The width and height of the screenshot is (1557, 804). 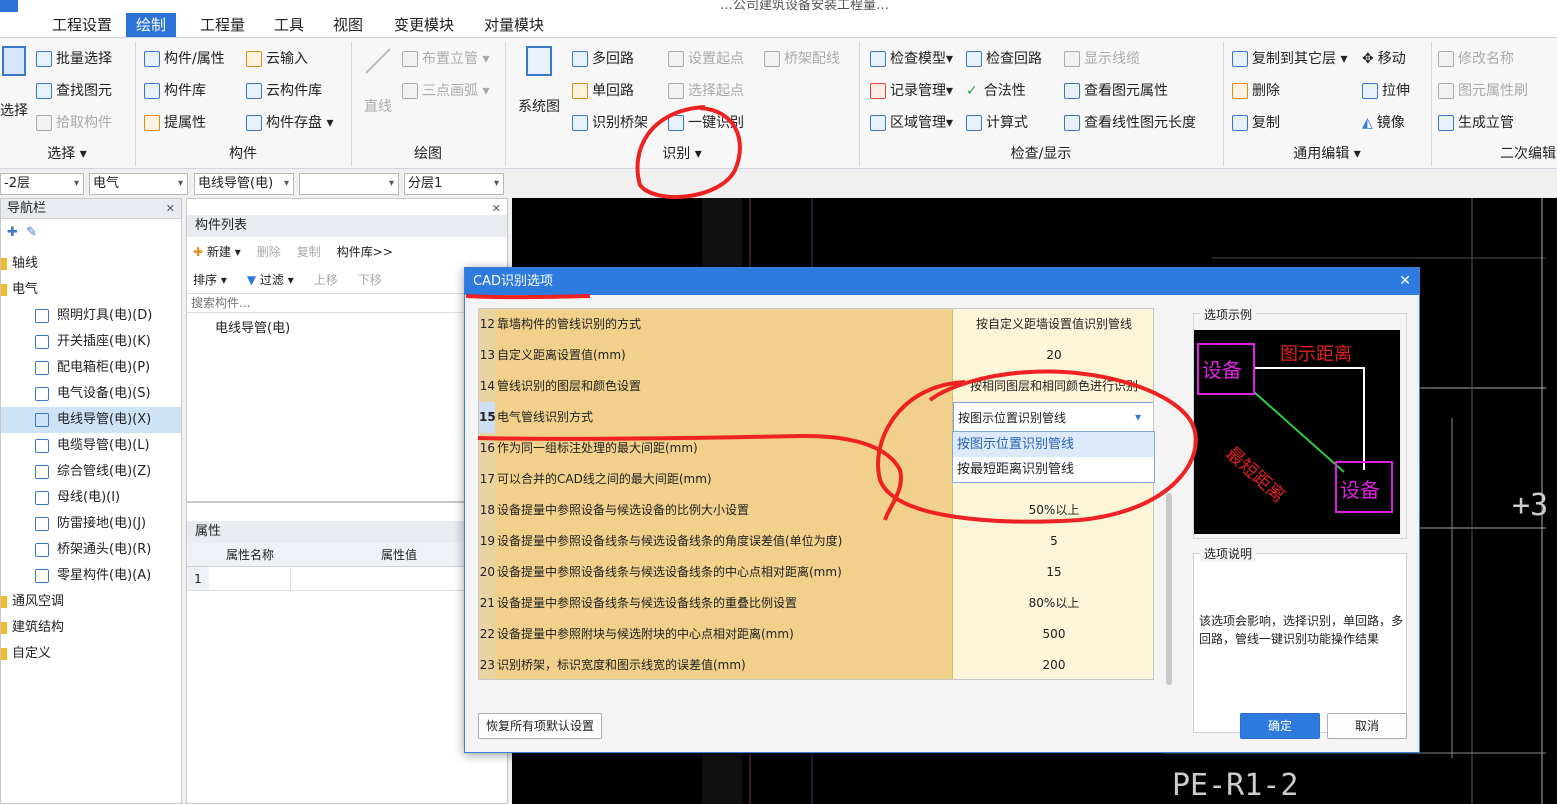 What do you see at coordinates (816, 634) in the screenshot?
I see `option-row: 22 设备提量中参照附块与候选附块的中心点相对距离(mm) 500` at bounding box center [816, 634].